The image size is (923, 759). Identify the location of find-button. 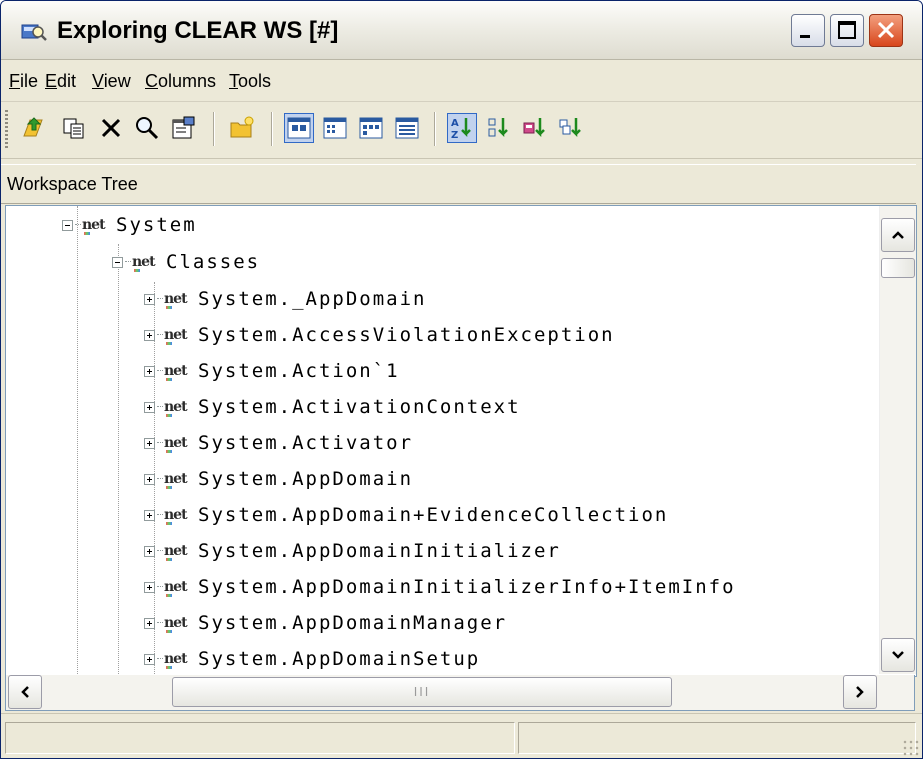
(147, 128).